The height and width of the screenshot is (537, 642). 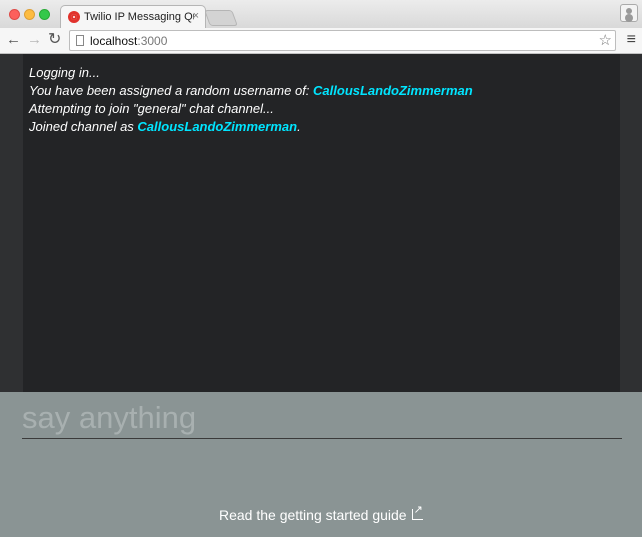 What do you see at coordinates (417, 511) in the screenshot?
I see `external-link-icon` at bounding box center [417, 511].